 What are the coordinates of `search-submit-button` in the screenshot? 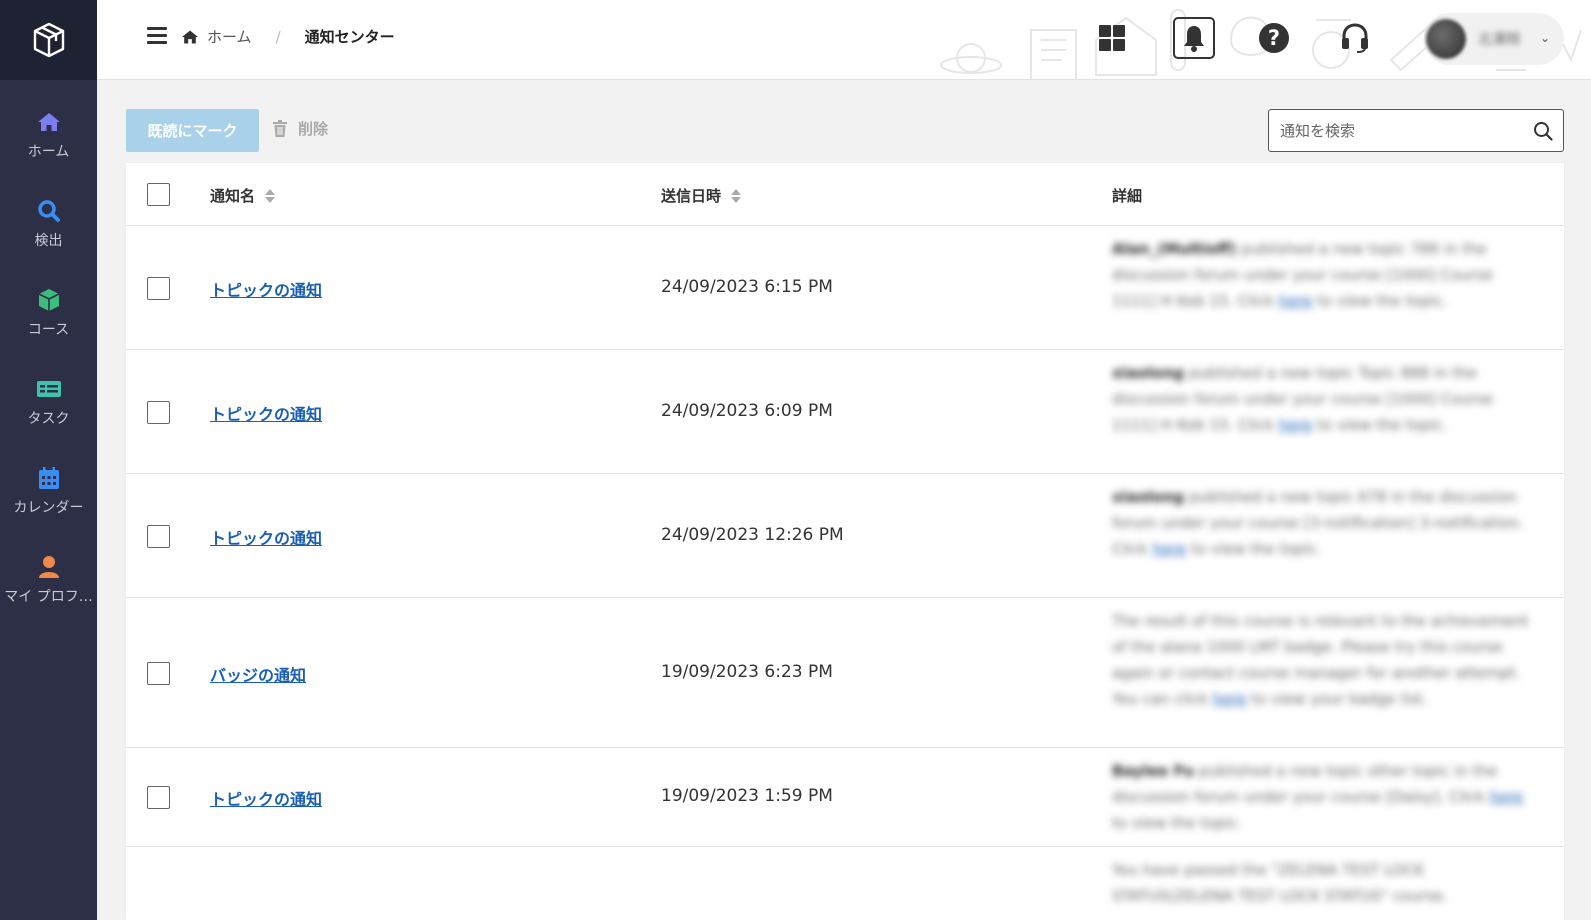 It's located at (1543, 130).